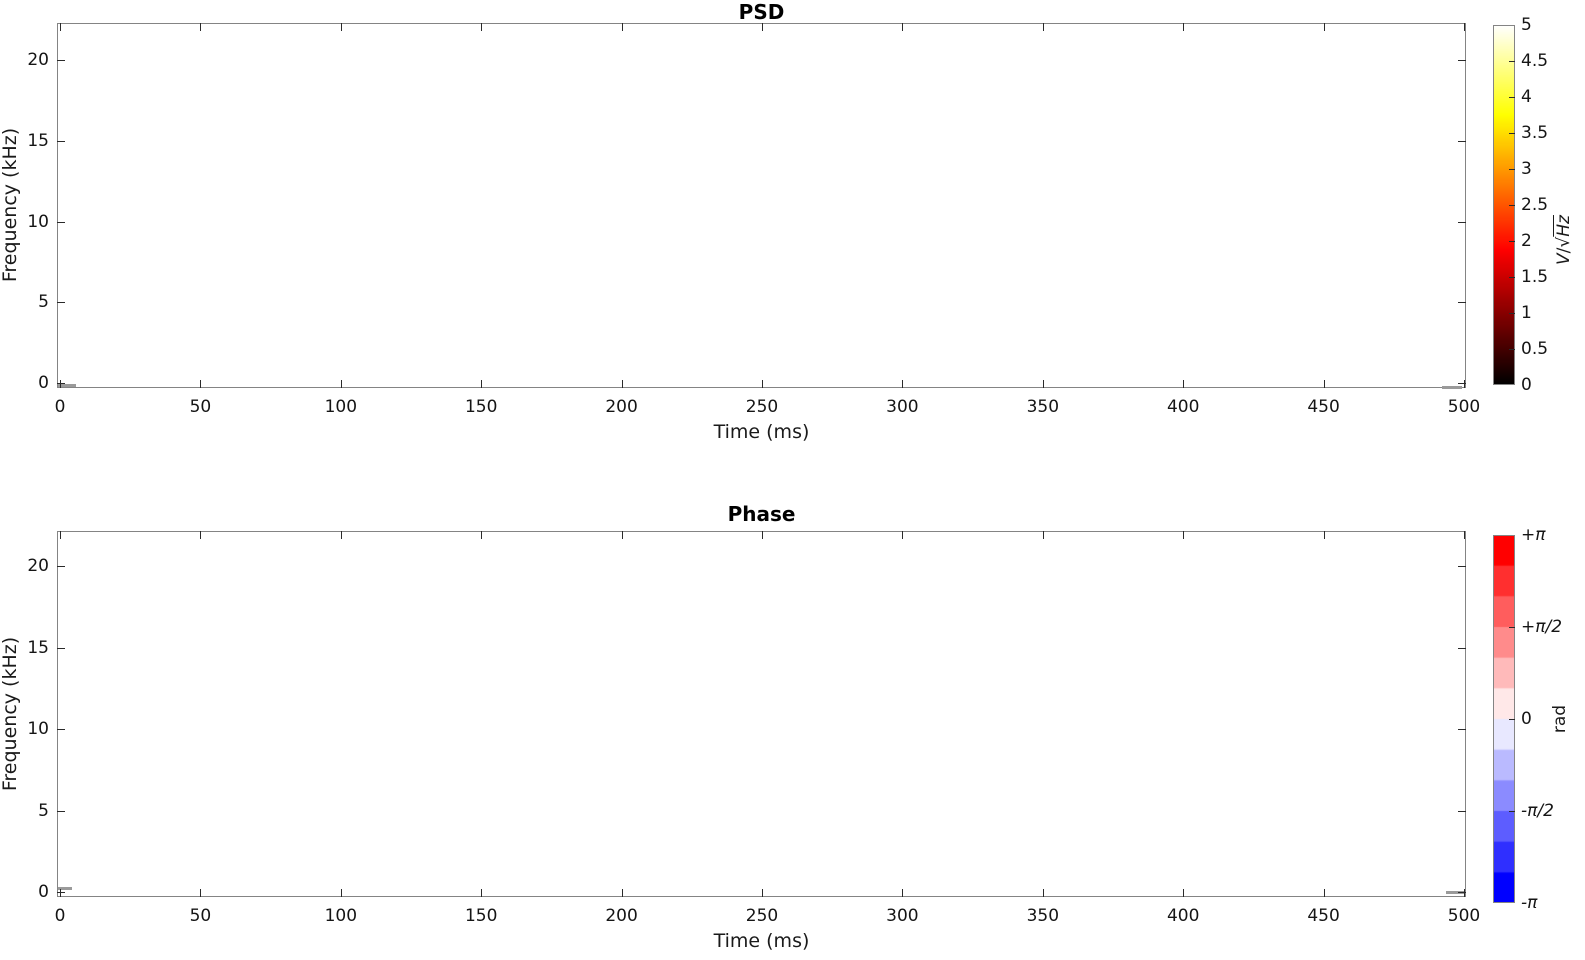  What do you see at coordinates (1535, 205) in the screenshot?
I see `psd-colorbar-tick-label: 2.5` at bounding box center [1535, 205].